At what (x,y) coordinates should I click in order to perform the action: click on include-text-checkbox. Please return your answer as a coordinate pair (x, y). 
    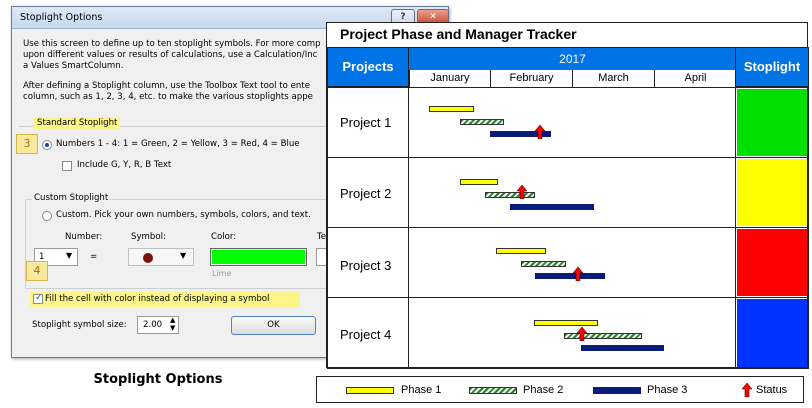
    Looking at the image, I should click on (67, 166).